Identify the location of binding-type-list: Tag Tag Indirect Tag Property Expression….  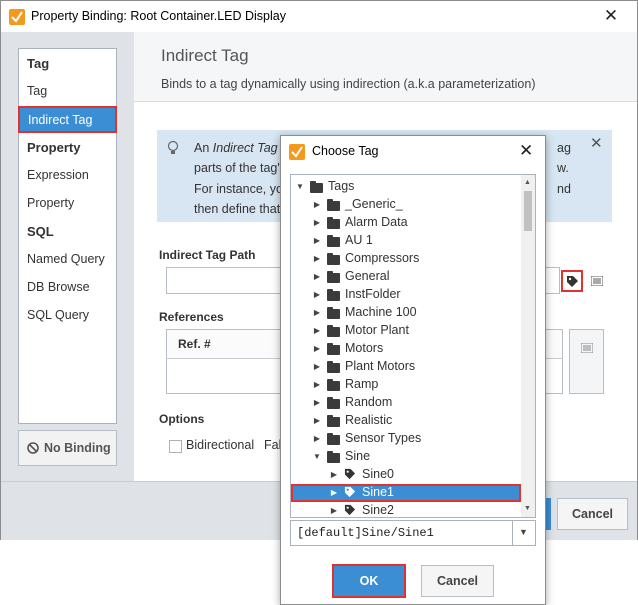
(67, 236).